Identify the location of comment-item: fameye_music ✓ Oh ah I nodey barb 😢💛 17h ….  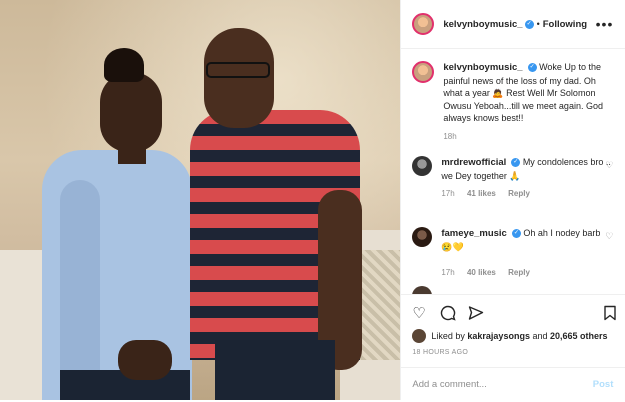
(514, 253).